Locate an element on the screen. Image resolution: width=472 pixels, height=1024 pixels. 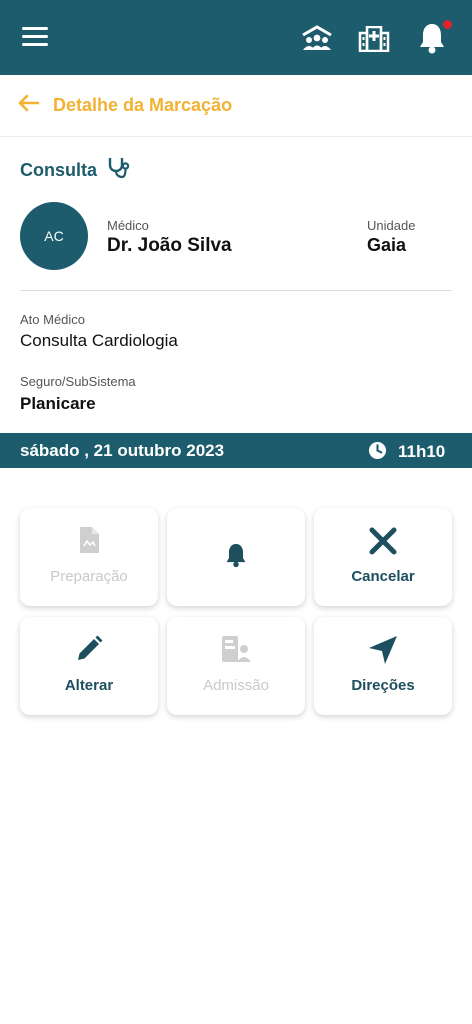
admission-label: Admissão is located at coordinates (236, 685).